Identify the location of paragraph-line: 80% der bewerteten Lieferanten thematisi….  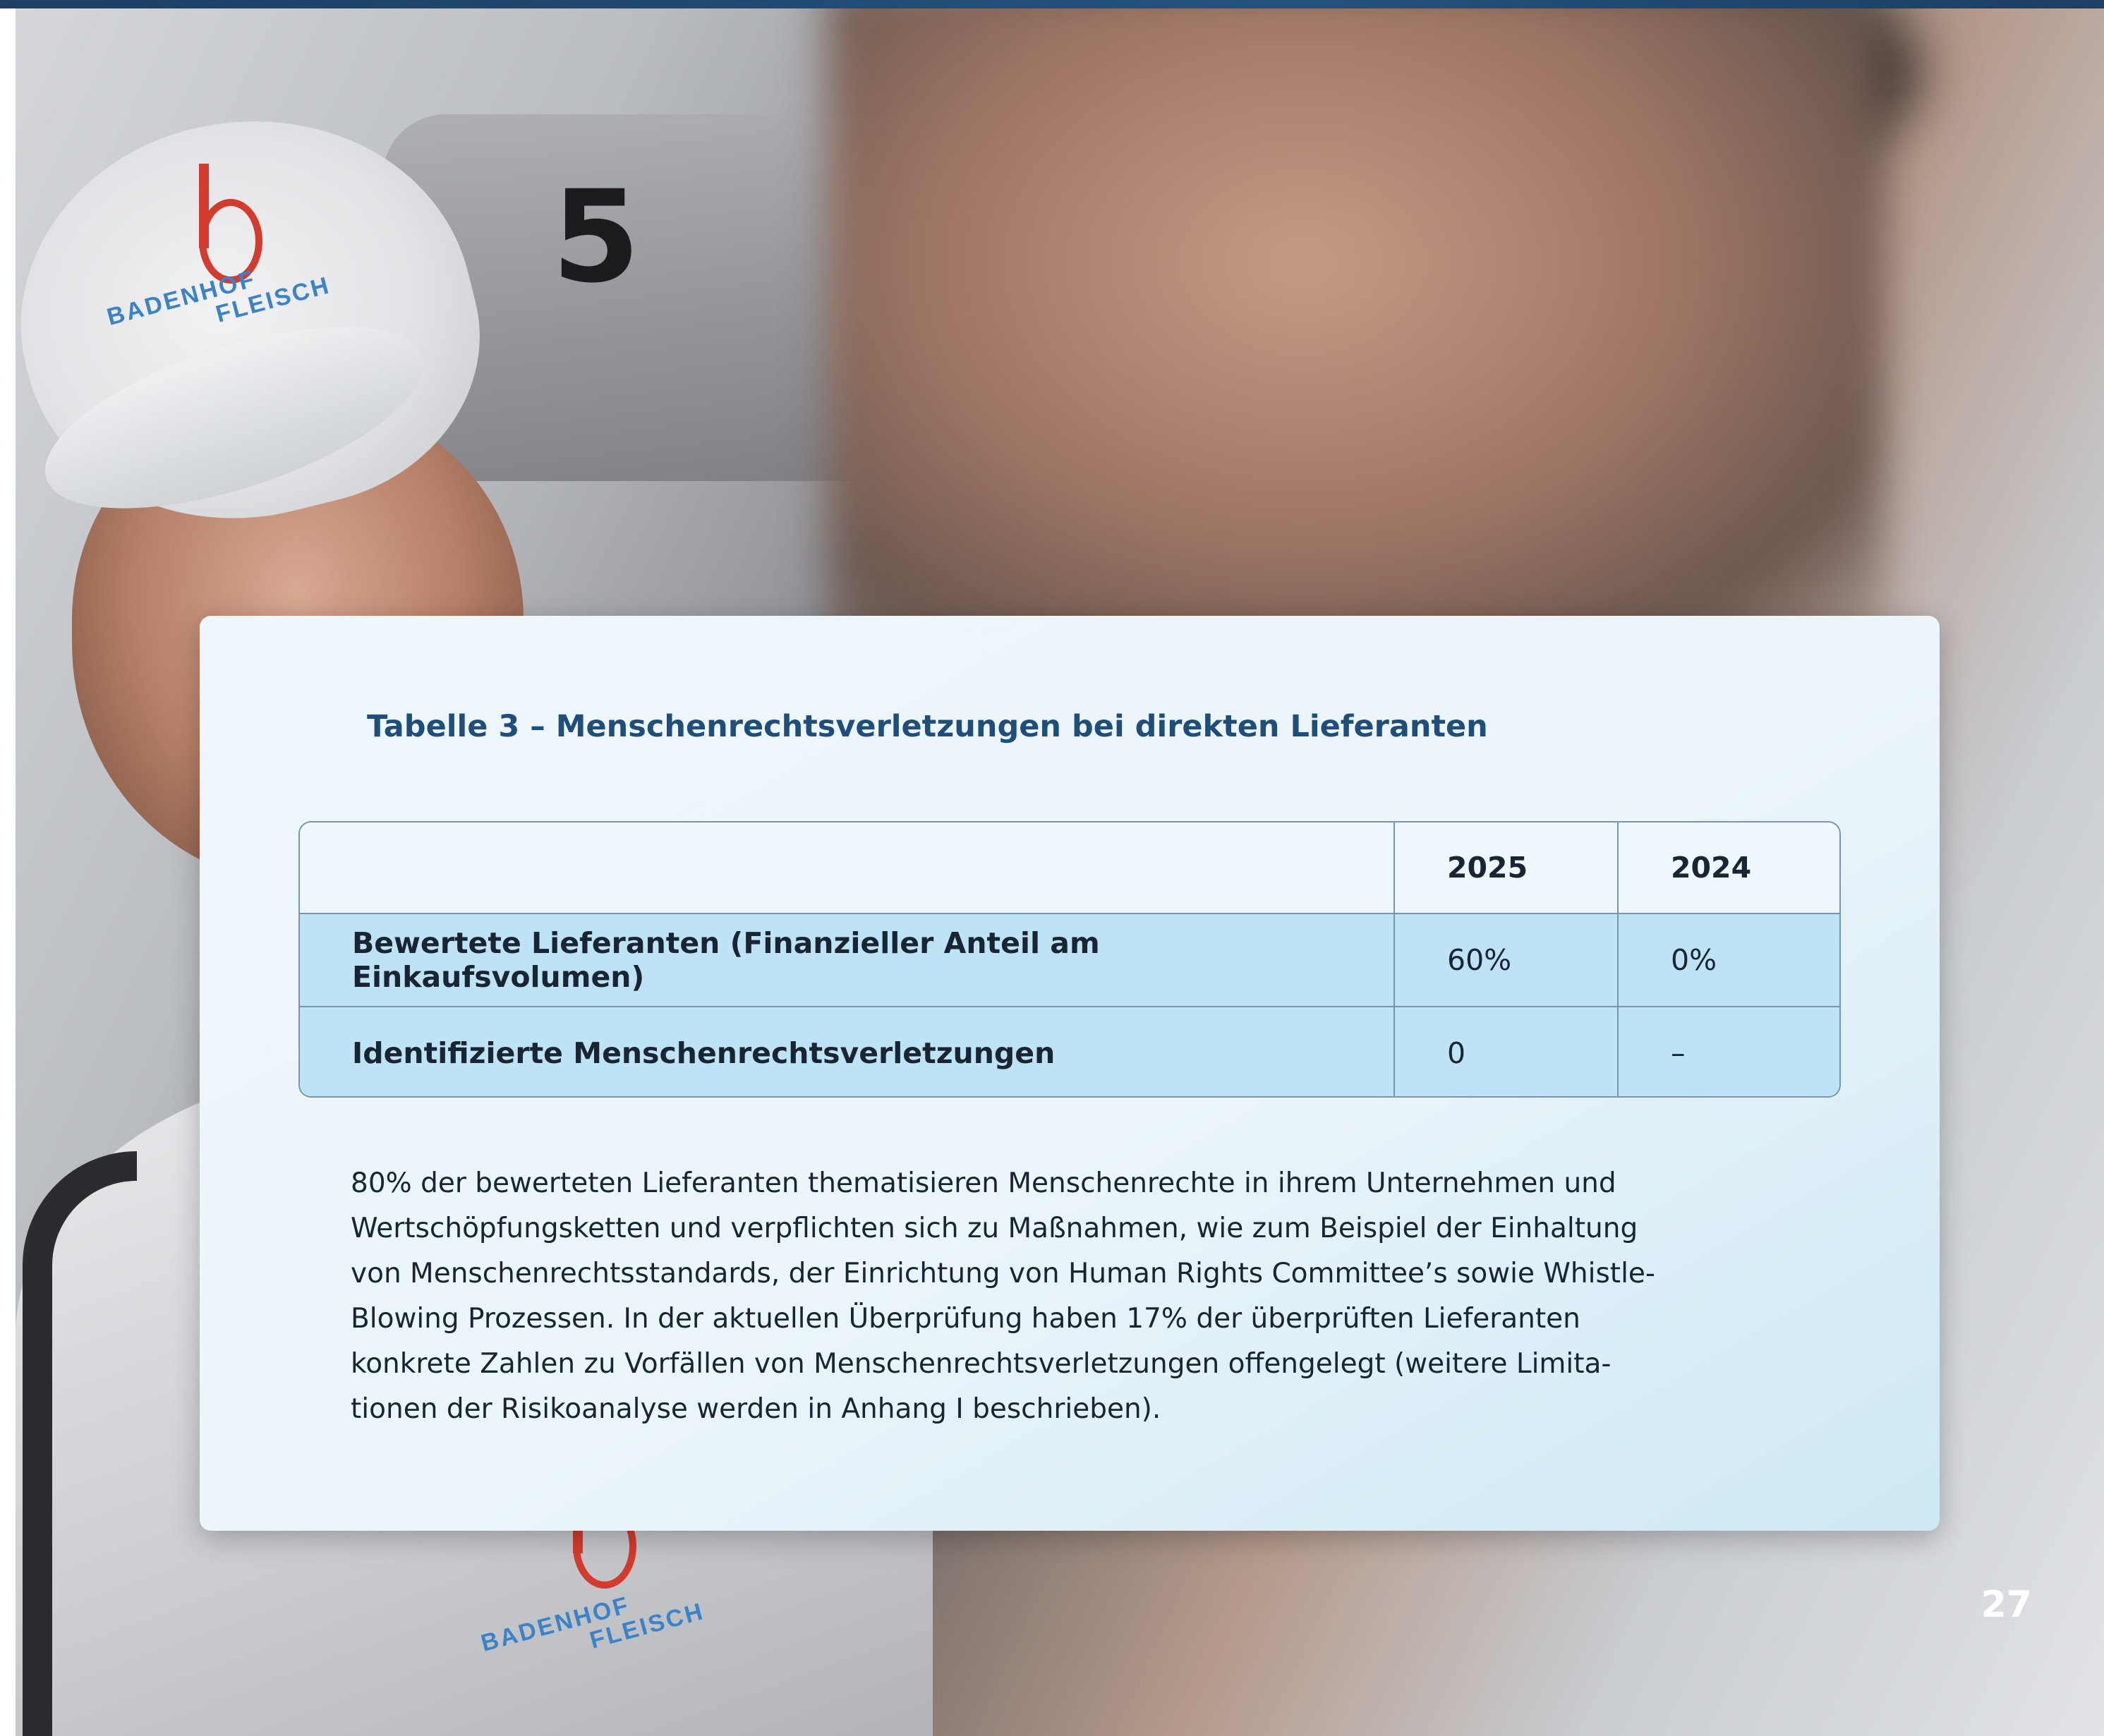
(983, 1183).